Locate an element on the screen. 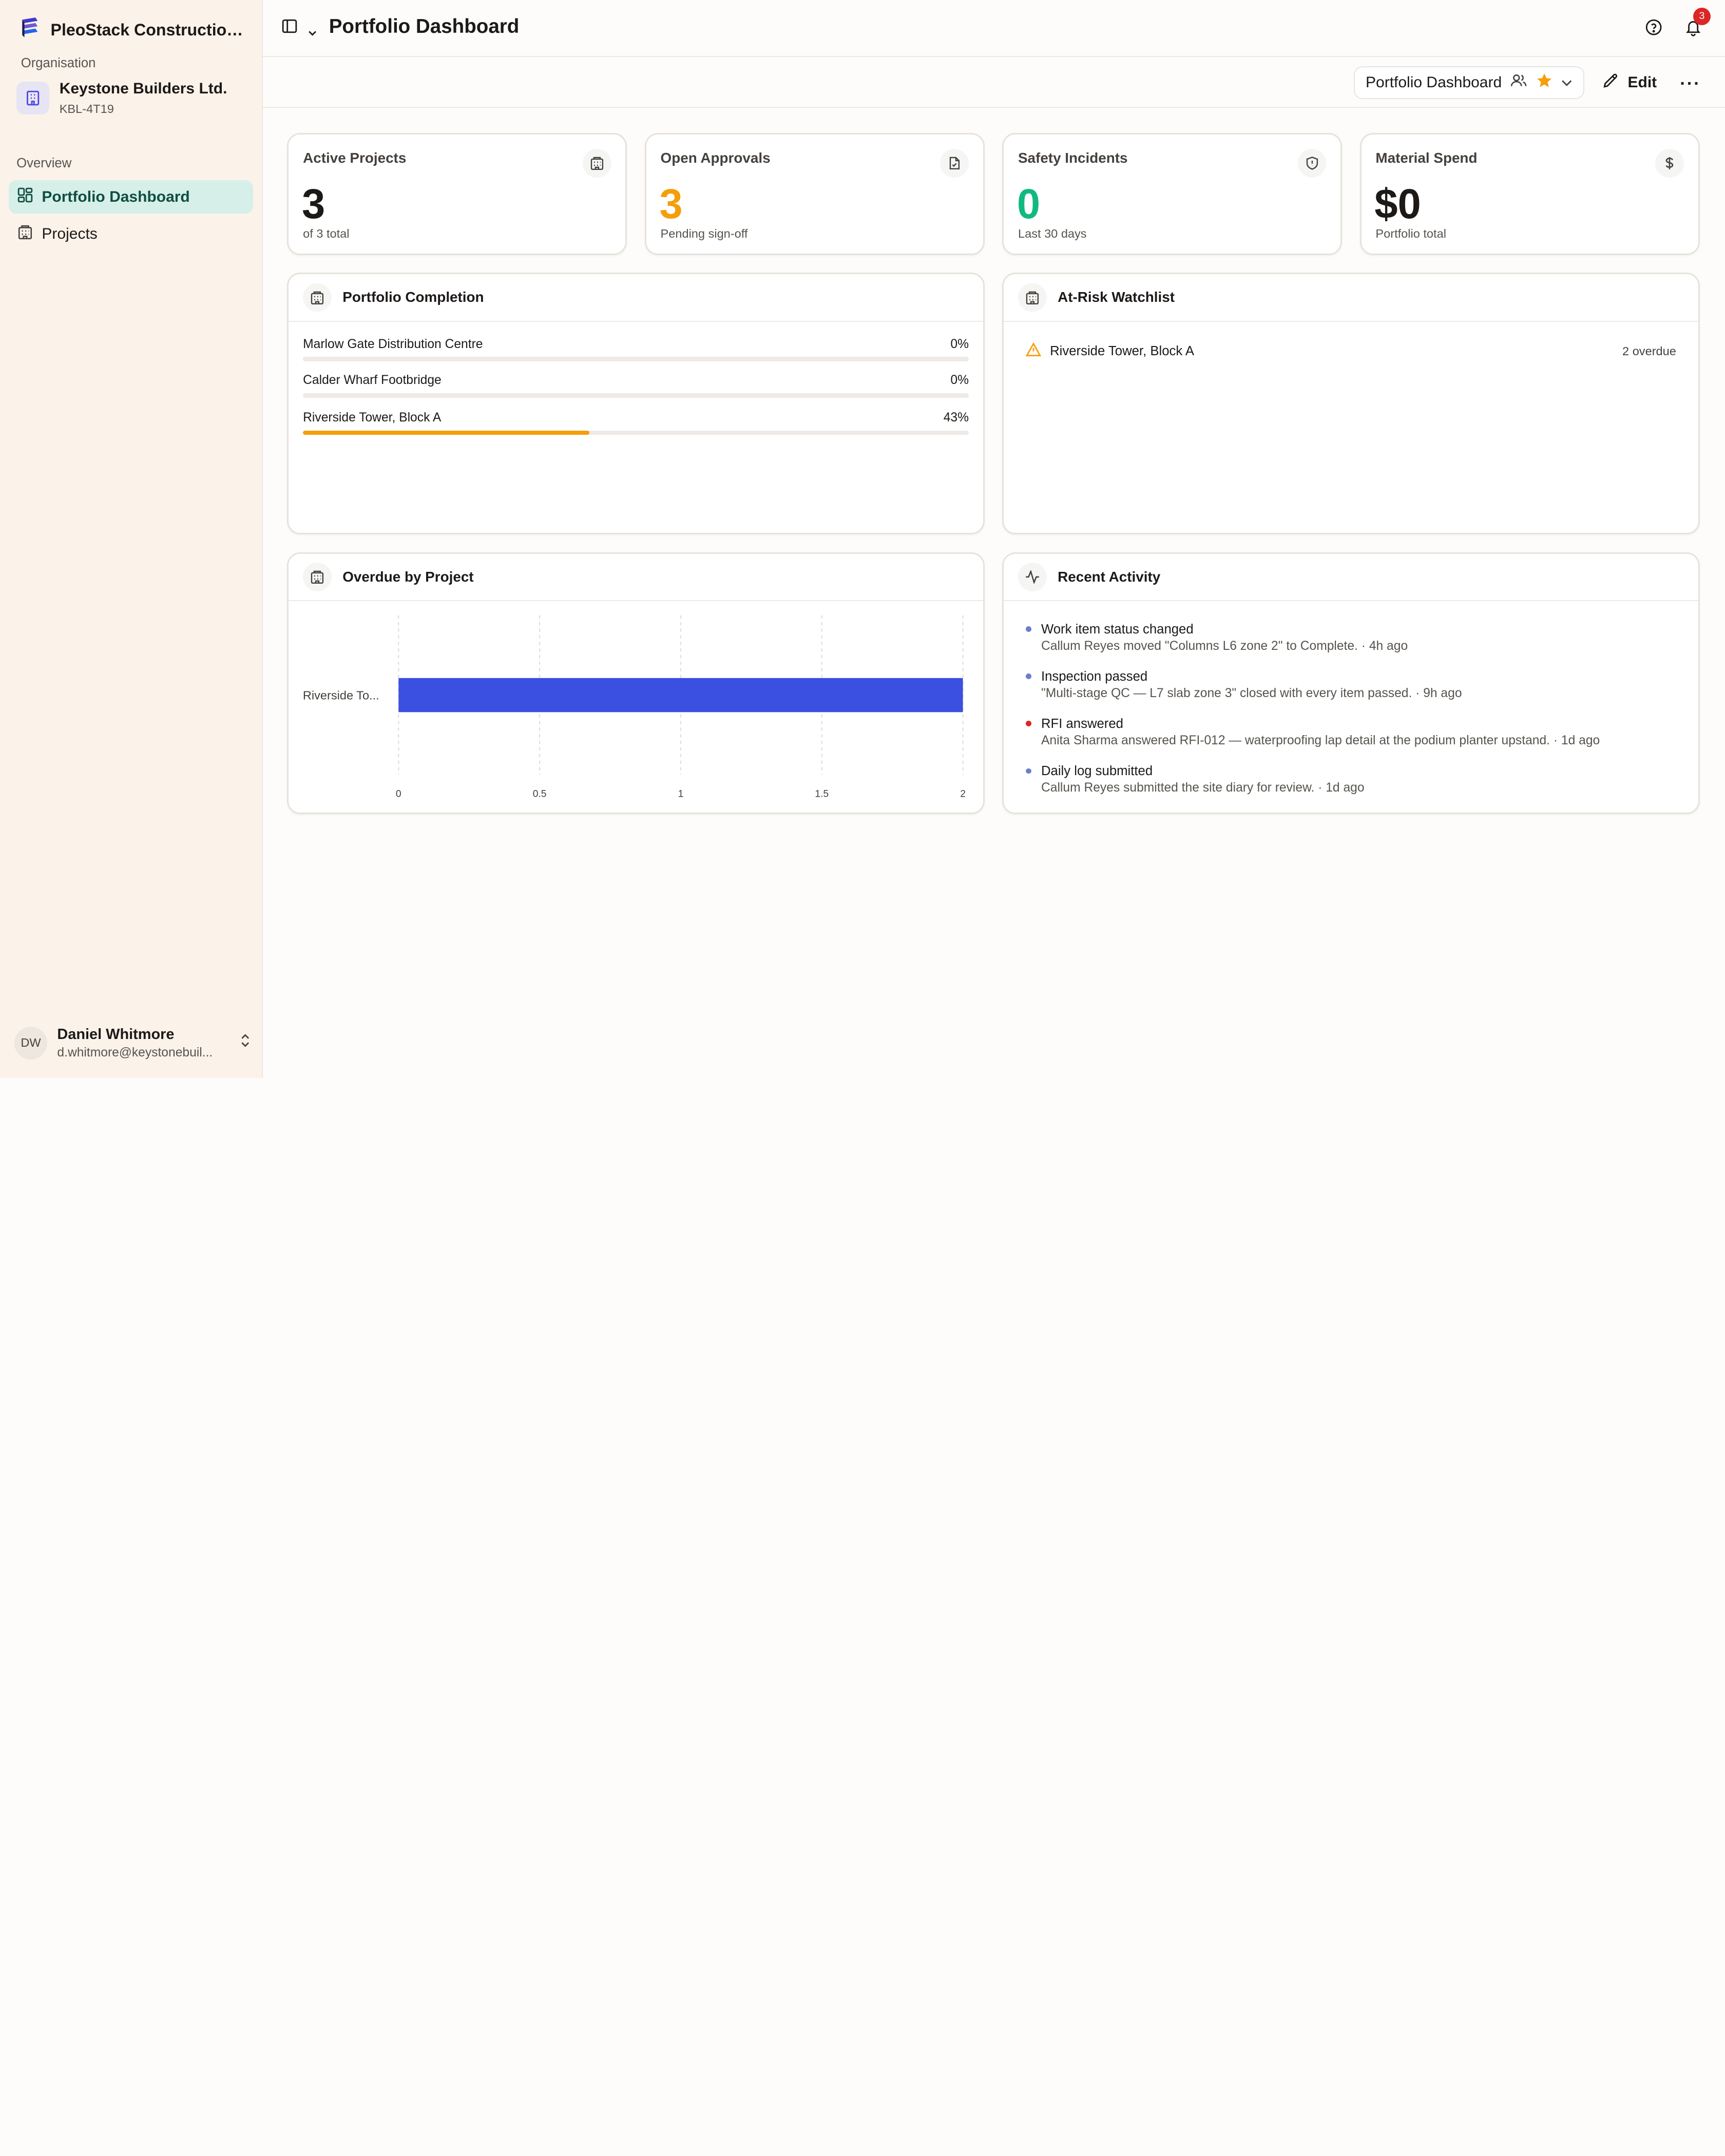  stat-subtitle: Last 30 days is located at coordinates (1052, 234).